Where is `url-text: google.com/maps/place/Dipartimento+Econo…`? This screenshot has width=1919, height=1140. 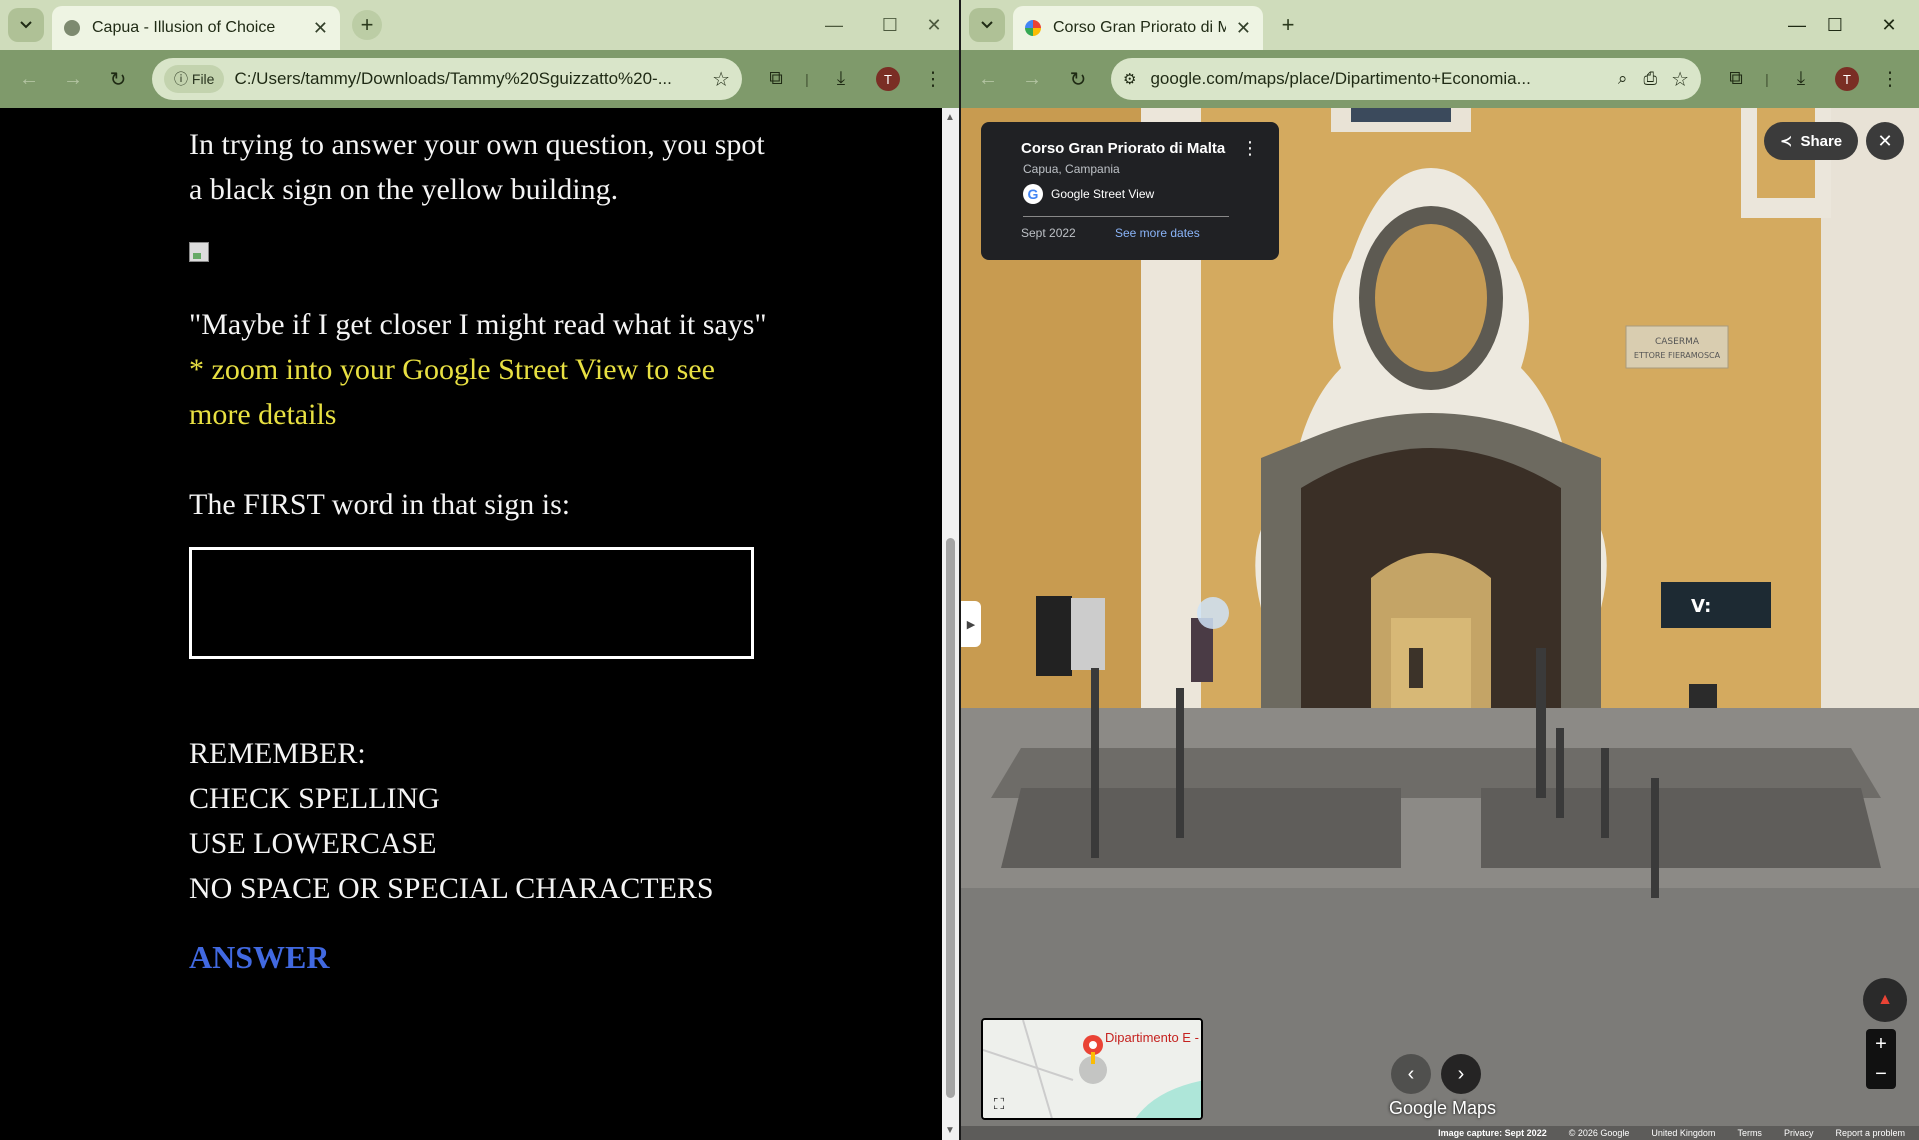
url-text: google.com/maps/place/Dipartimento+Econo… is located at coordinates (1340, 78).